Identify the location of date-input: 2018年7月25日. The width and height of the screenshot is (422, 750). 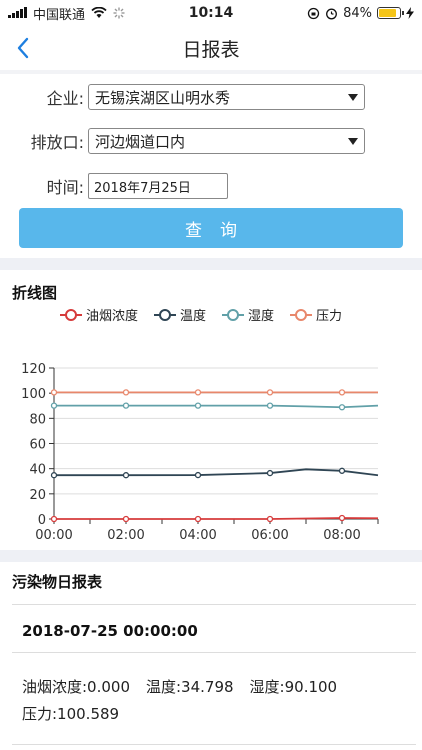
(158, 186).